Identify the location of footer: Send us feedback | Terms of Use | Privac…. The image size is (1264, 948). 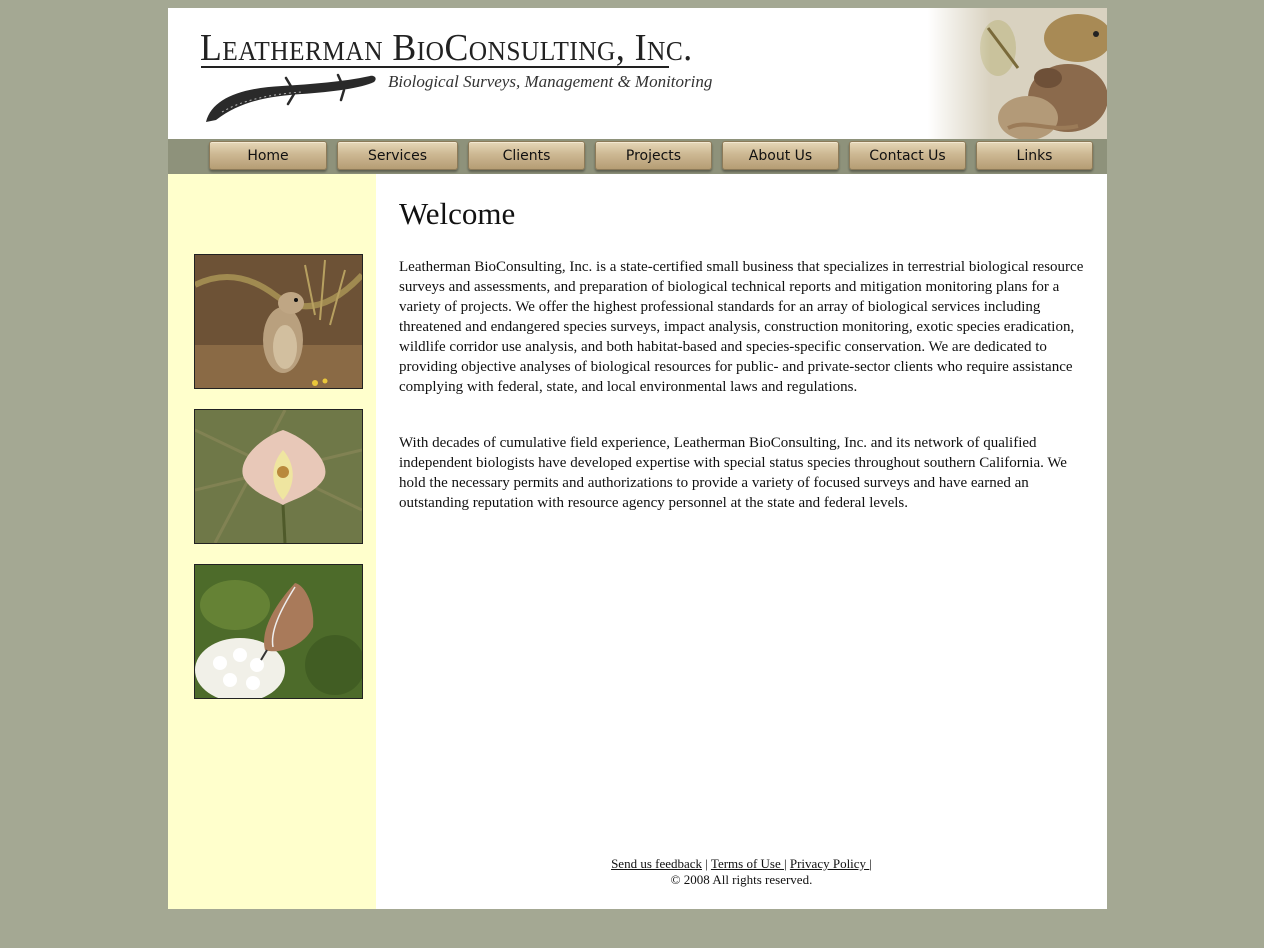
(741, 872).